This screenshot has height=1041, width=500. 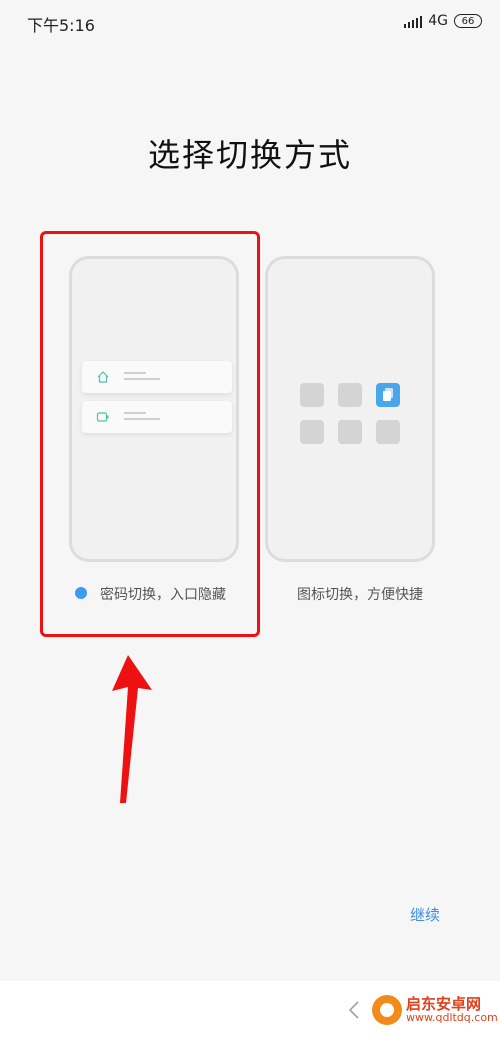 What do you see at coordinates (102, 417) in the screenshot?
I see `battery-outline-icon` at bounding box center [102, 417].